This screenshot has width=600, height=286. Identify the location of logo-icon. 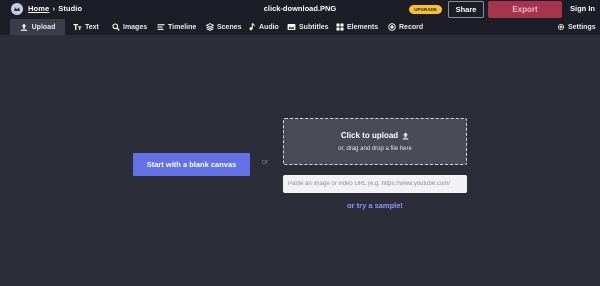
(17, 9).